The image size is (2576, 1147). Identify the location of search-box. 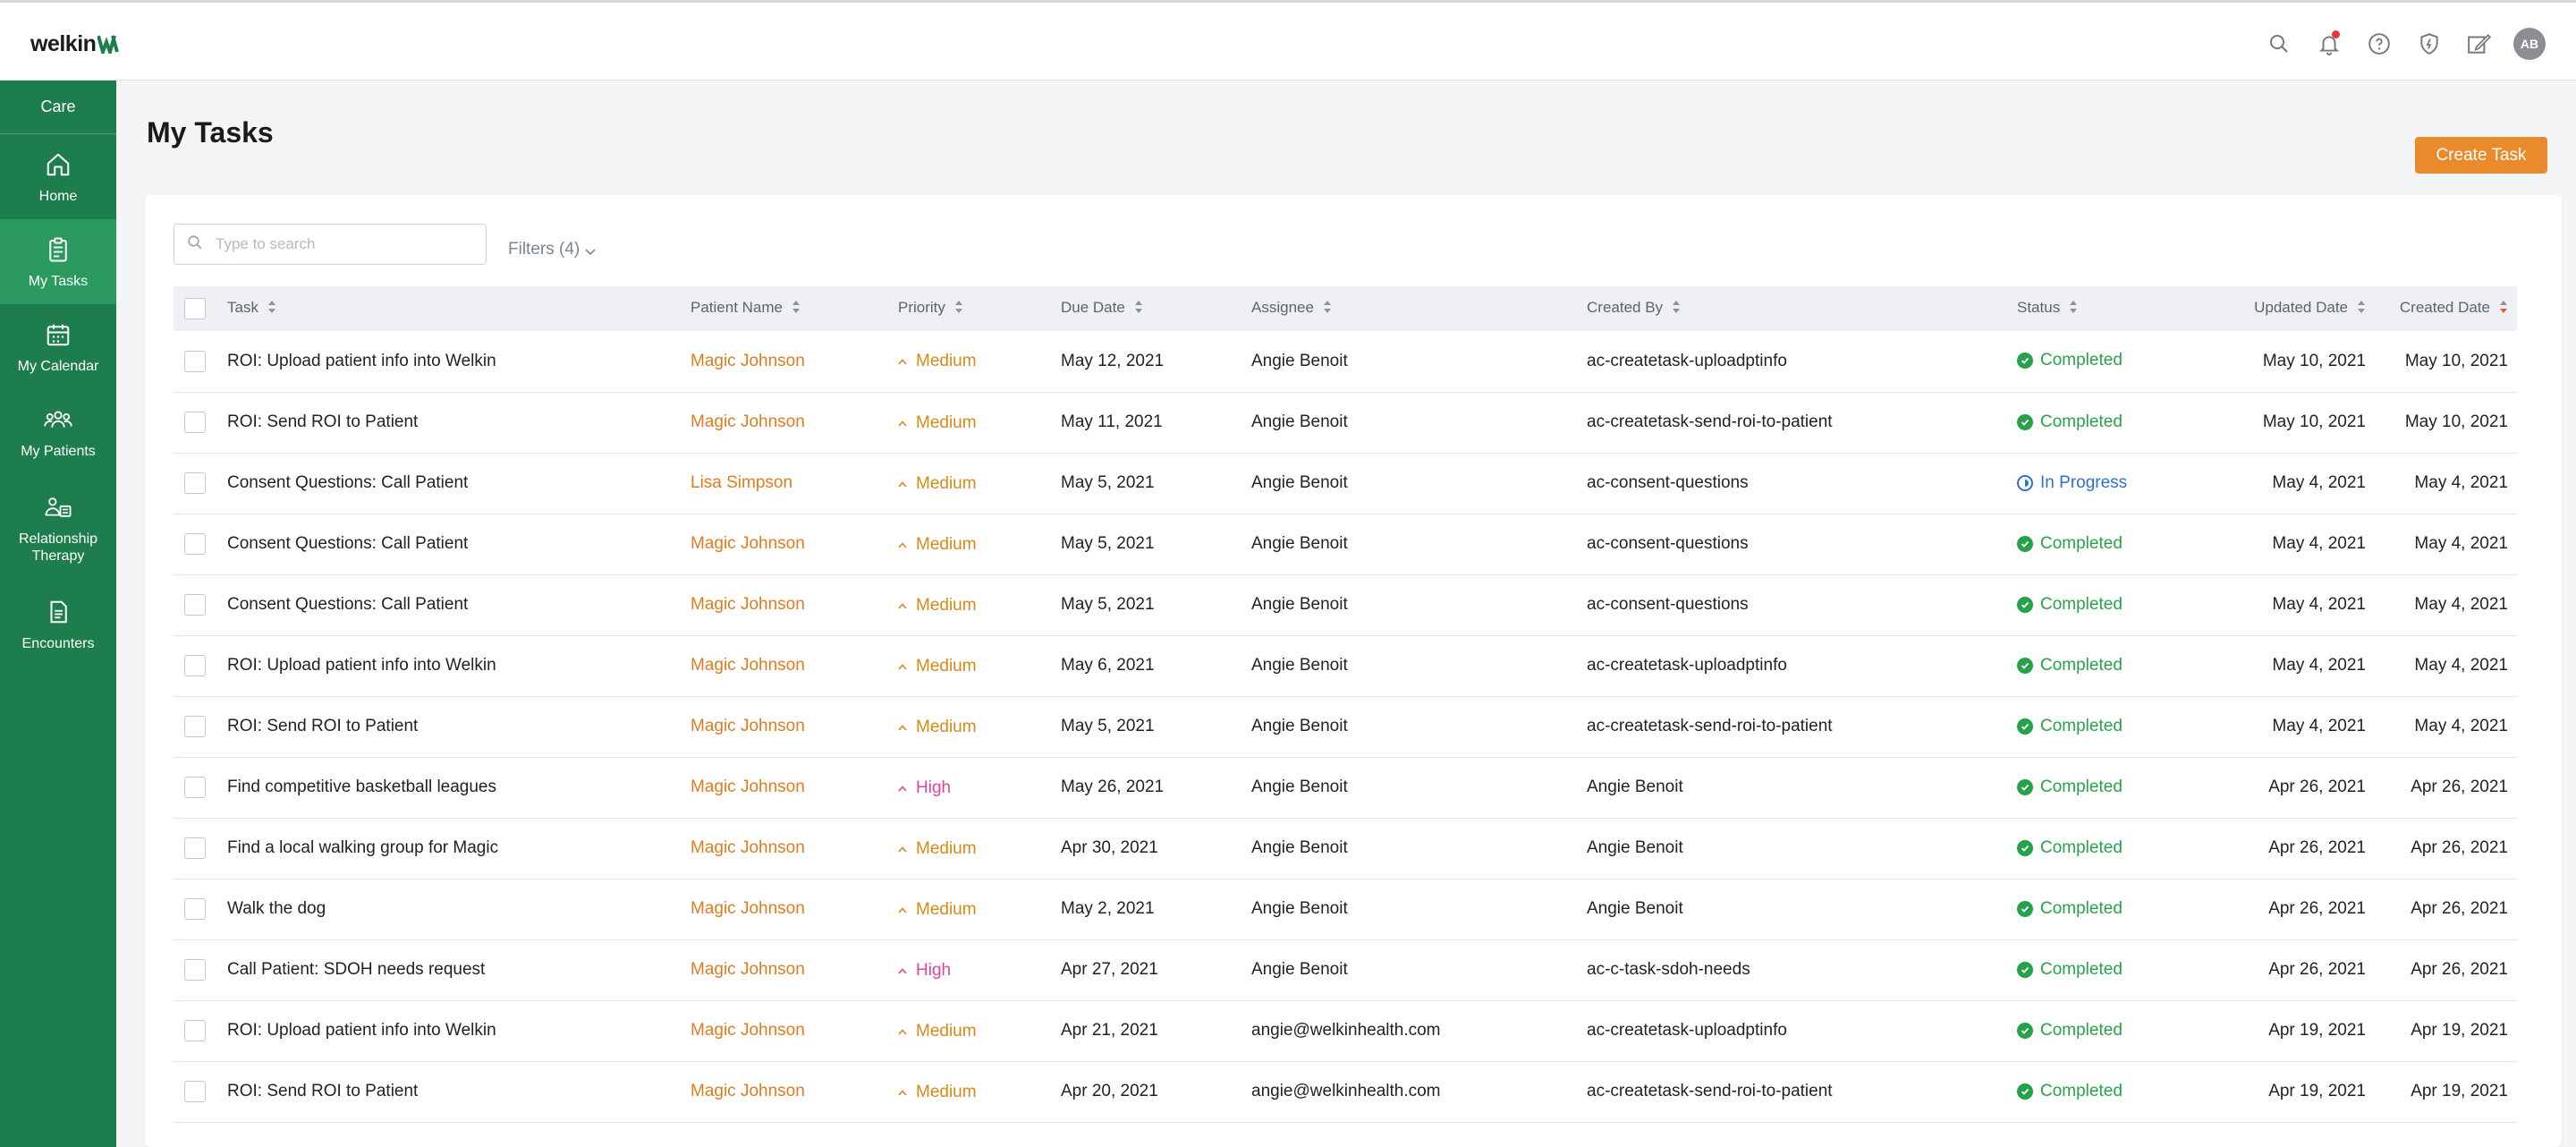
(330, 245).